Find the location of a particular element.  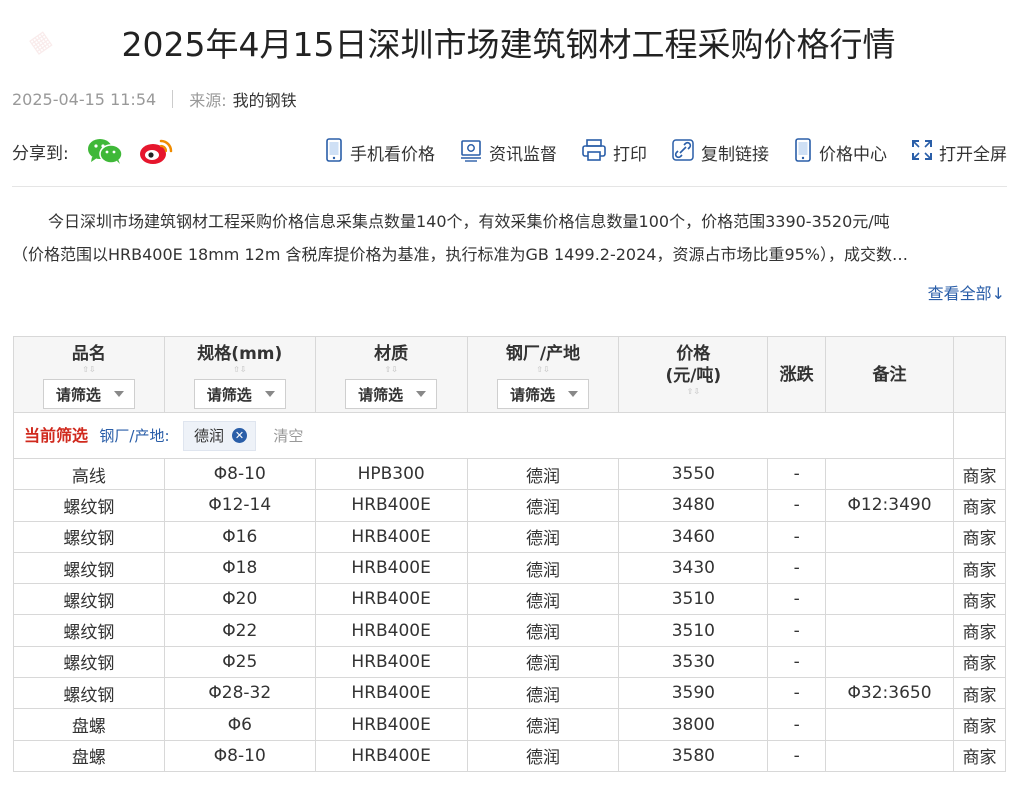

filter-dropdown-material: 请筛选 is located at coordinates (391, 394).